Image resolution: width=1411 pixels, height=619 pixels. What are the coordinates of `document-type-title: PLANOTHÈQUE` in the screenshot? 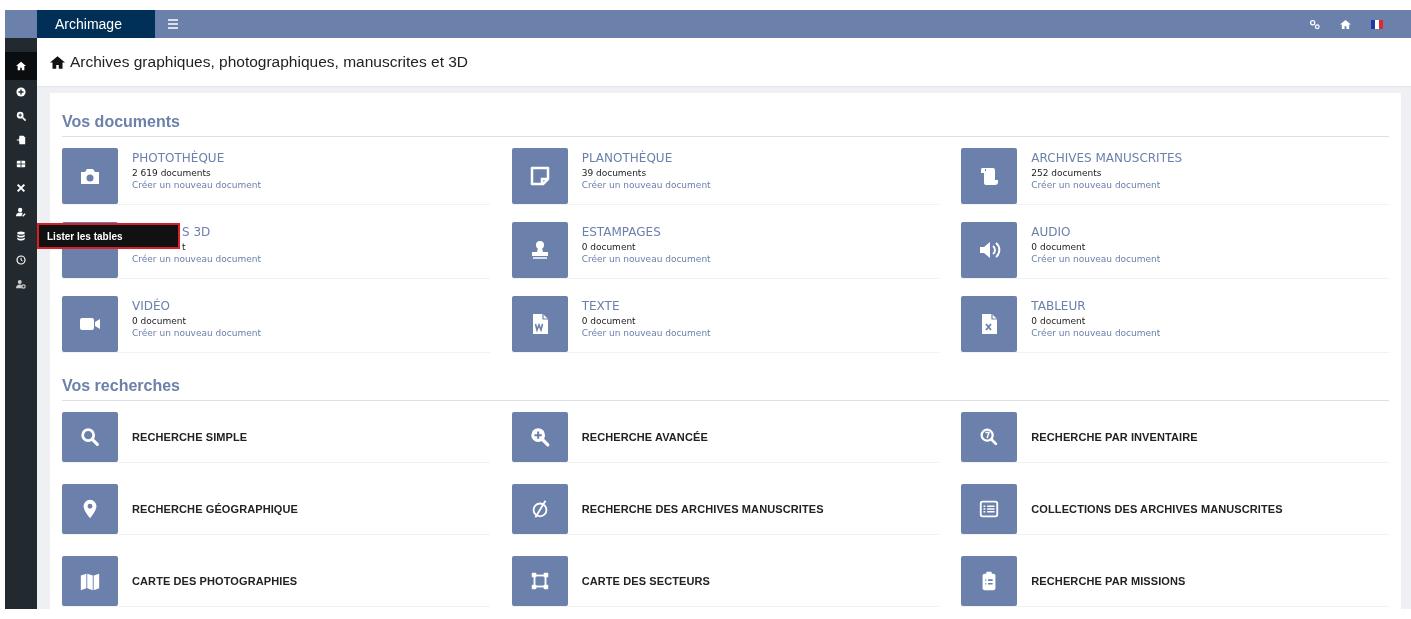 It's located at (646, 158).